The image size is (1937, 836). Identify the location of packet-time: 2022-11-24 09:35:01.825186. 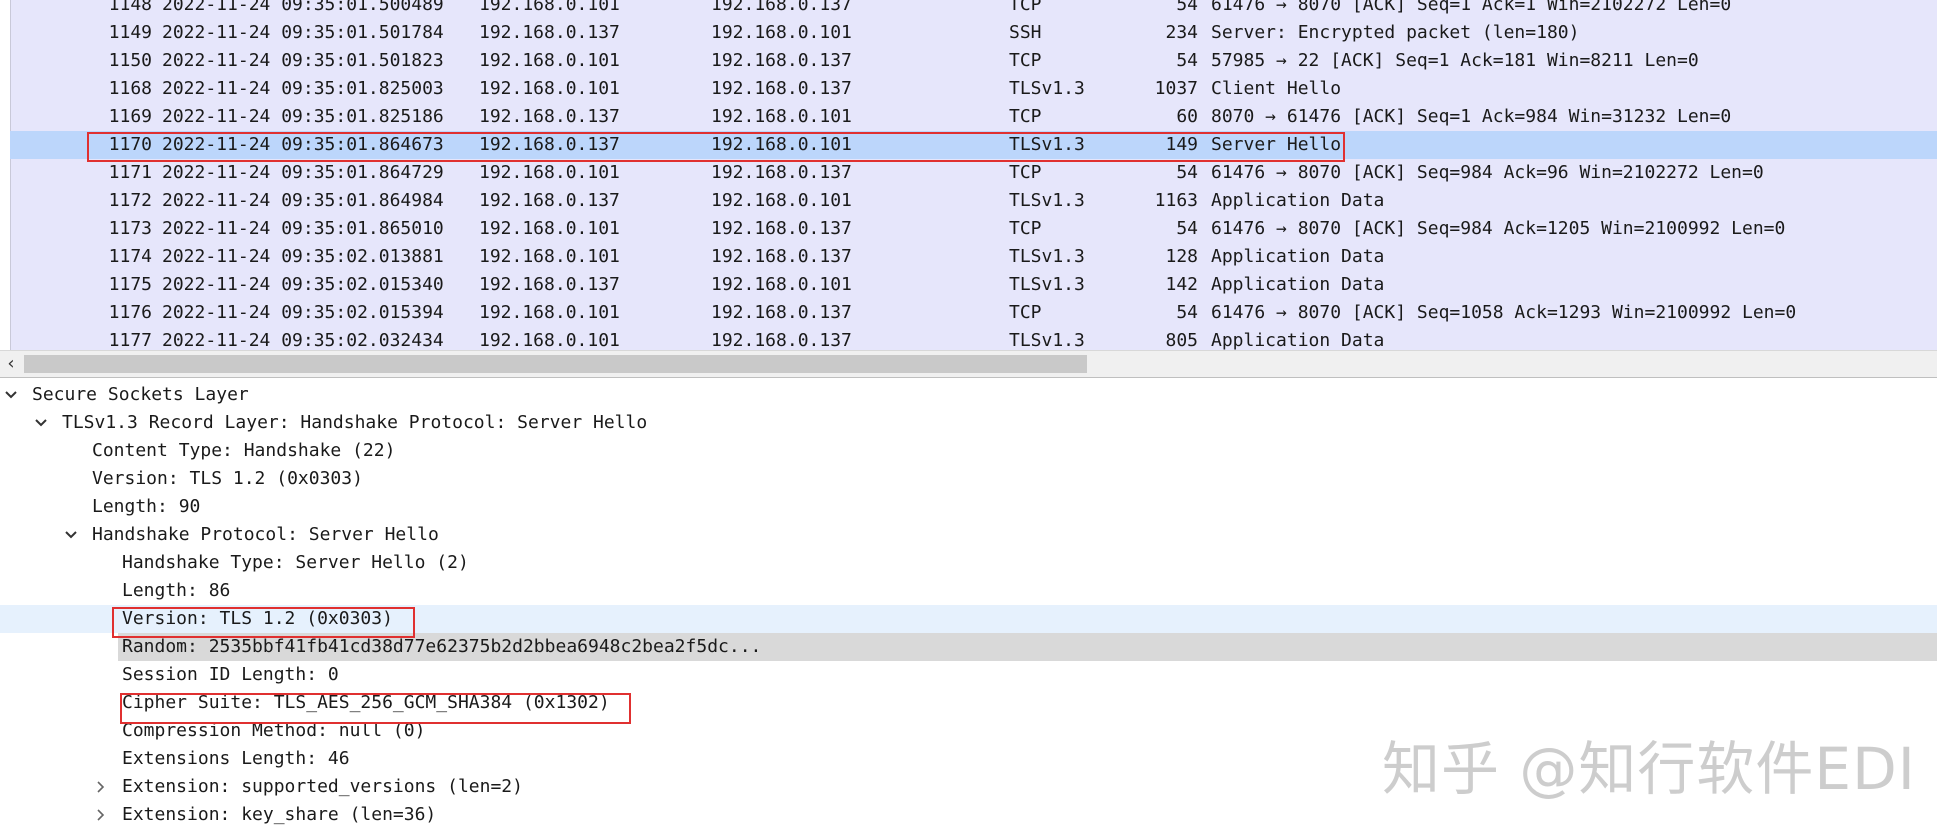
(303, 116).